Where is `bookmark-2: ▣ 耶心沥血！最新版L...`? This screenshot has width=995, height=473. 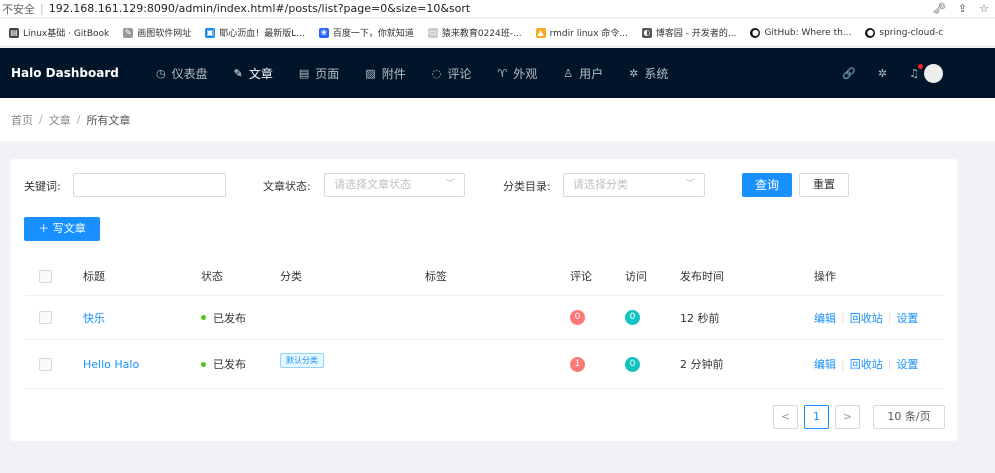
bookmark-2: ▣ 耶心沥血！最新版L... is located at coordinates (255, 32).